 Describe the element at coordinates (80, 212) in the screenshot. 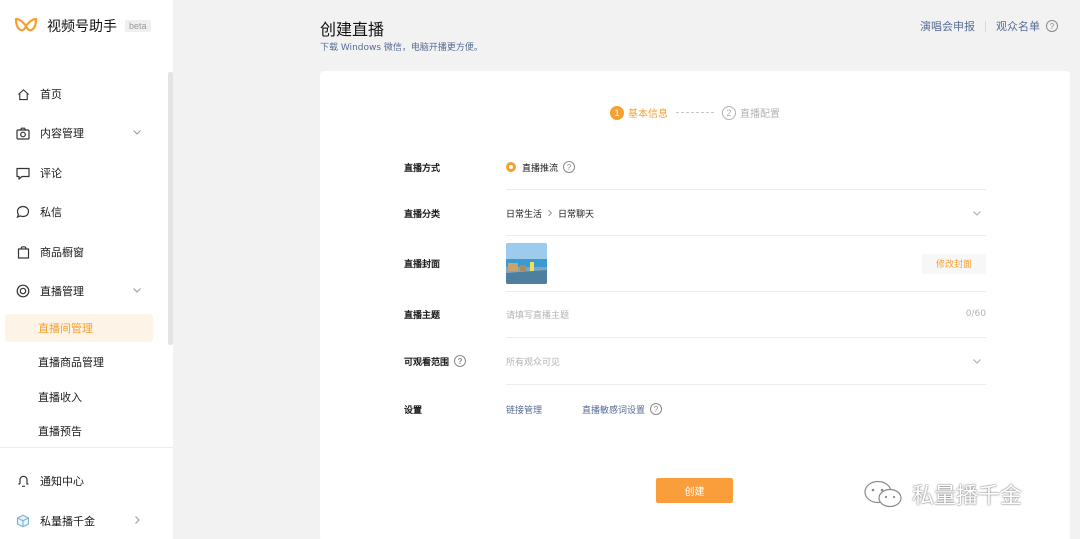

I see `sidebar-item-messages: 私信` at that location.